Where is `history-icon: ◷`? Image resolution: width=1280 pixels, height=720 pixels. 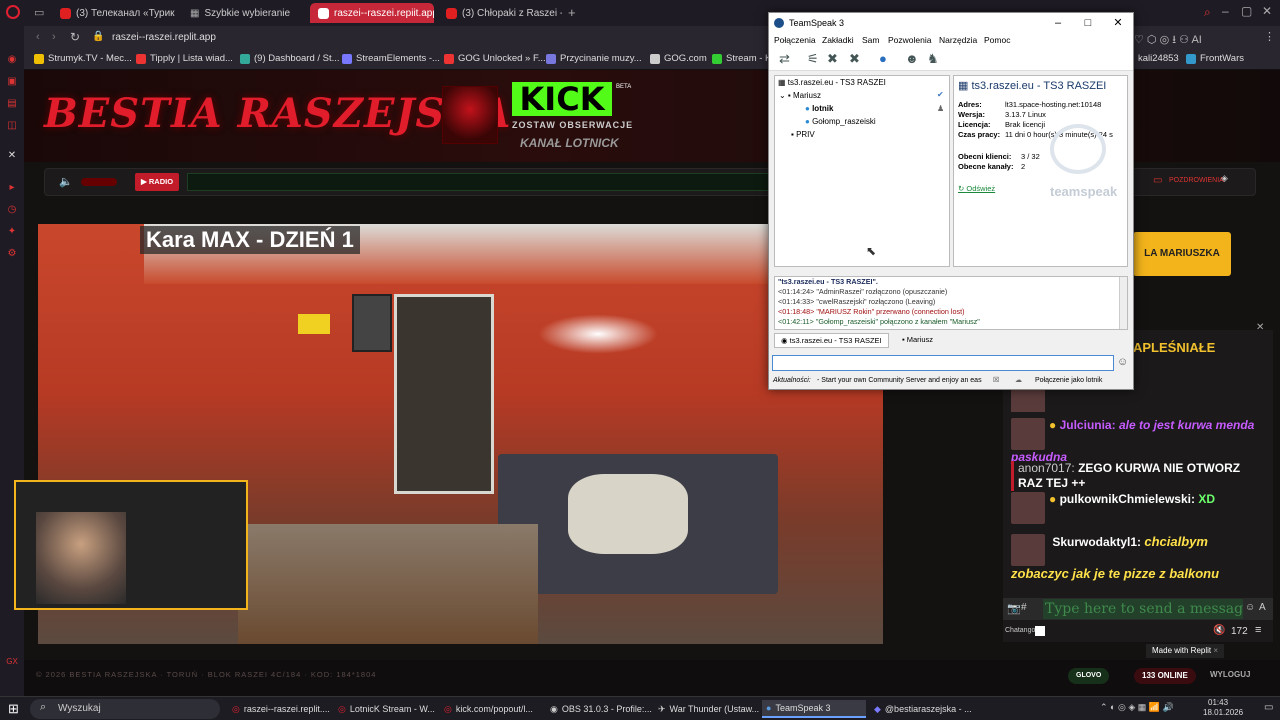
history-icon: ◷ is located at coordinates (12, 210).